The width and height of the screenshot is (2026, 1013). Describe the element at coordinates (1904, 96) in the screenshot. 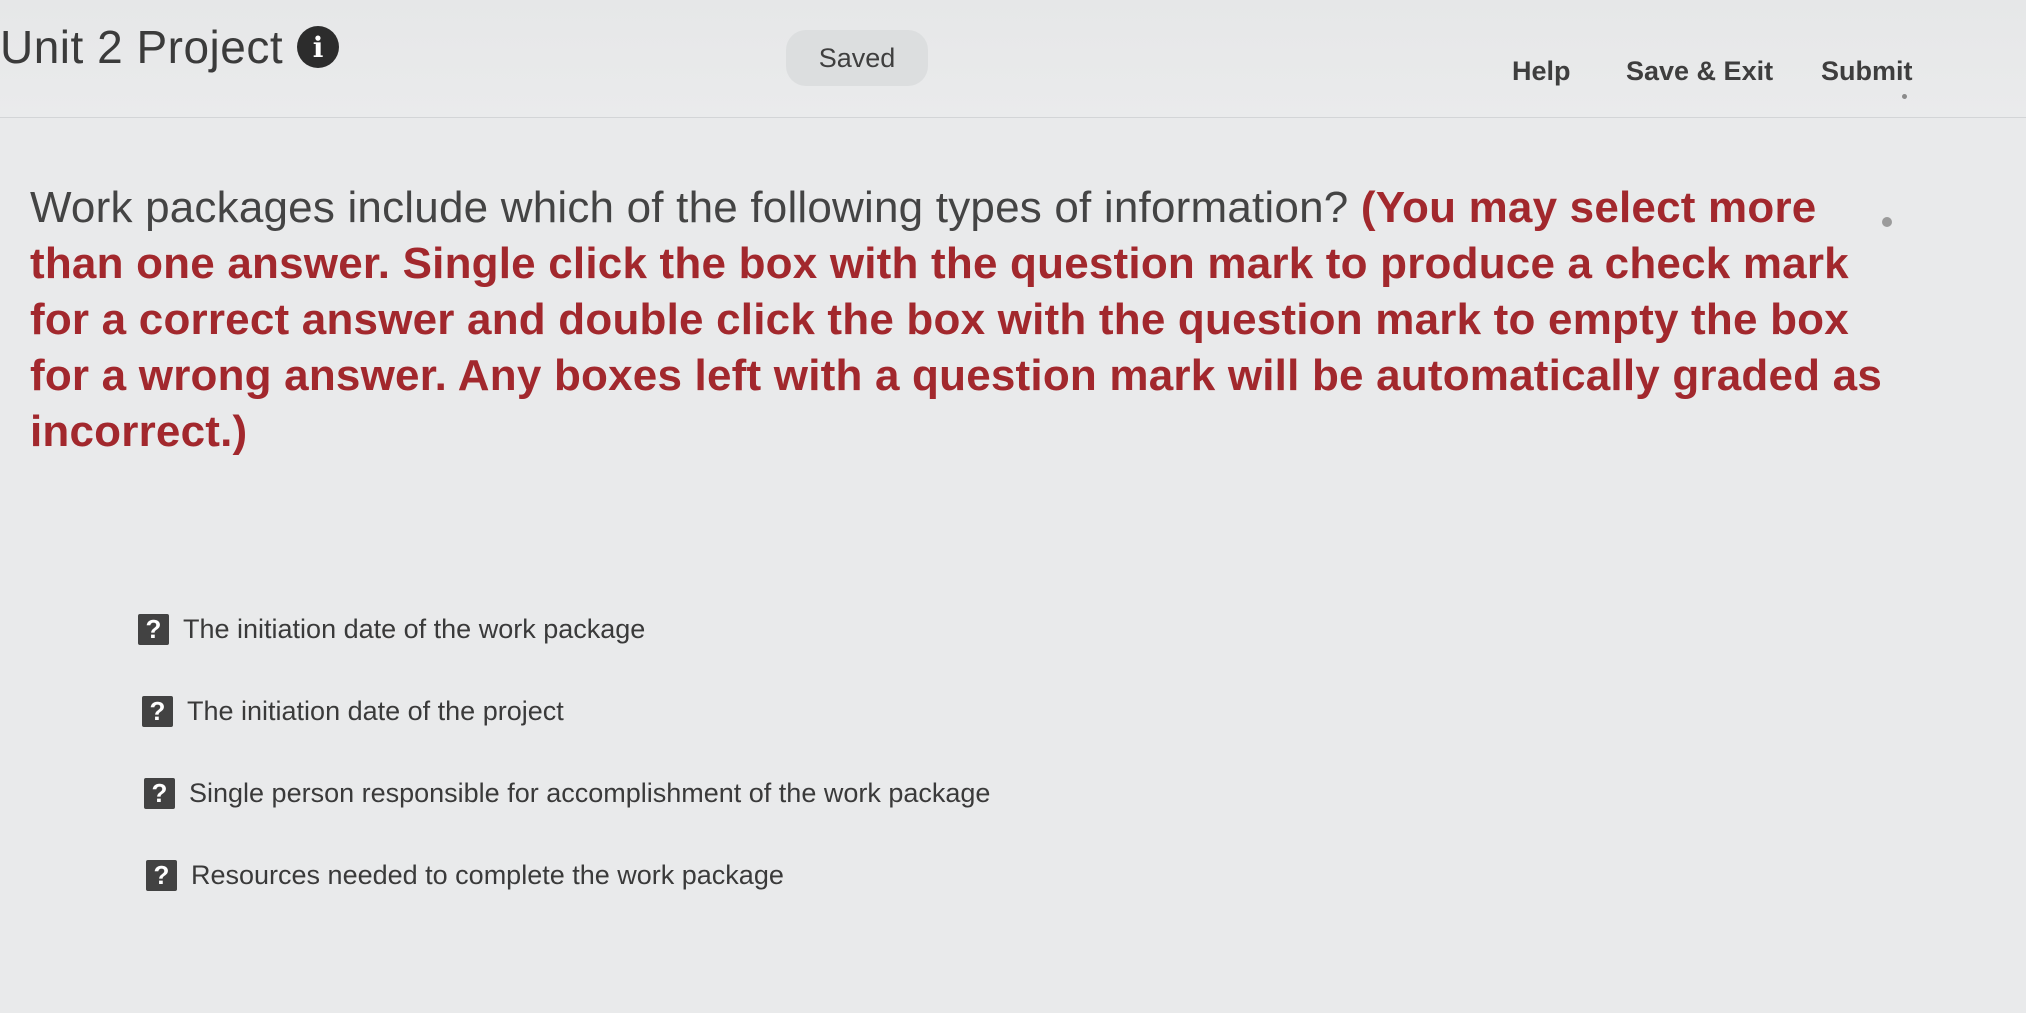

I see `submit-indicator-dot` at that location.